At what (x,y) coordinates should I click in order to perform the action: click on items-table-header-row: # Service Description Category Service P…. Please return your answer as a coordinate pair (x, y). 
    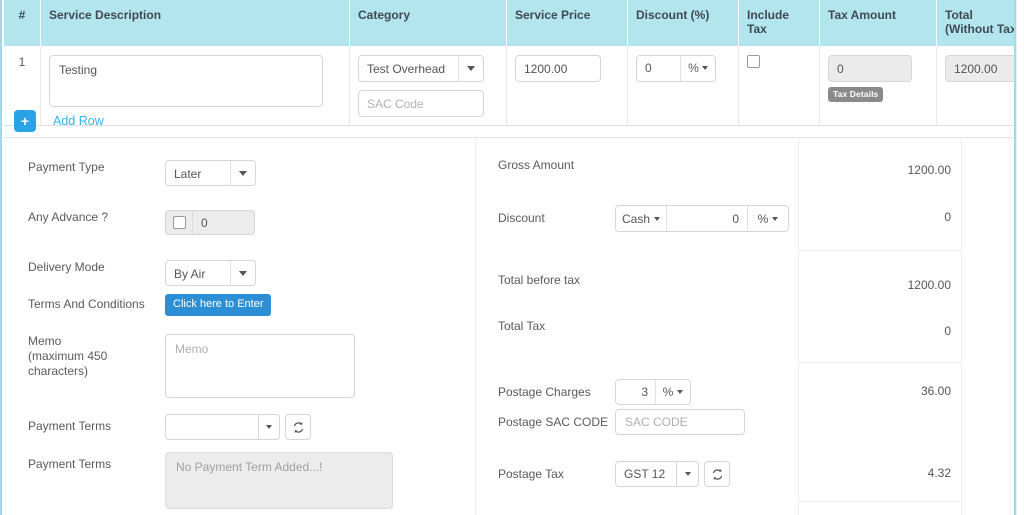
    Looking at the image, I should click on (514, 23).